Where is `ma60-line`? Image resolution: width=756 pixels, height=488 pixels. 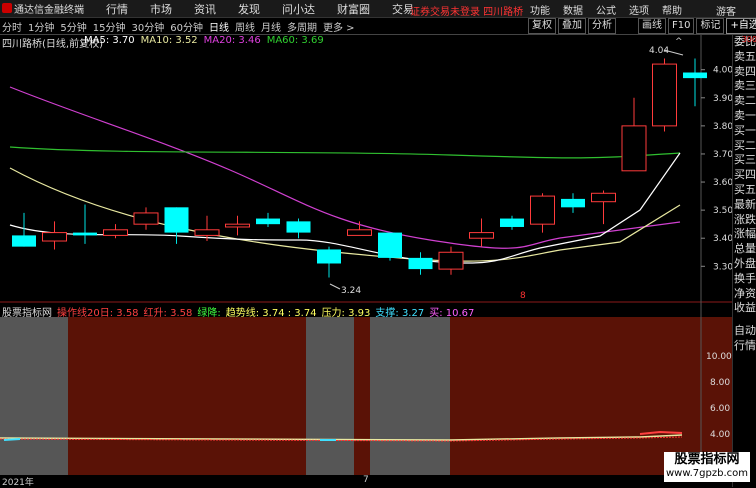
ma60-line is located at coordinates (345, 152).